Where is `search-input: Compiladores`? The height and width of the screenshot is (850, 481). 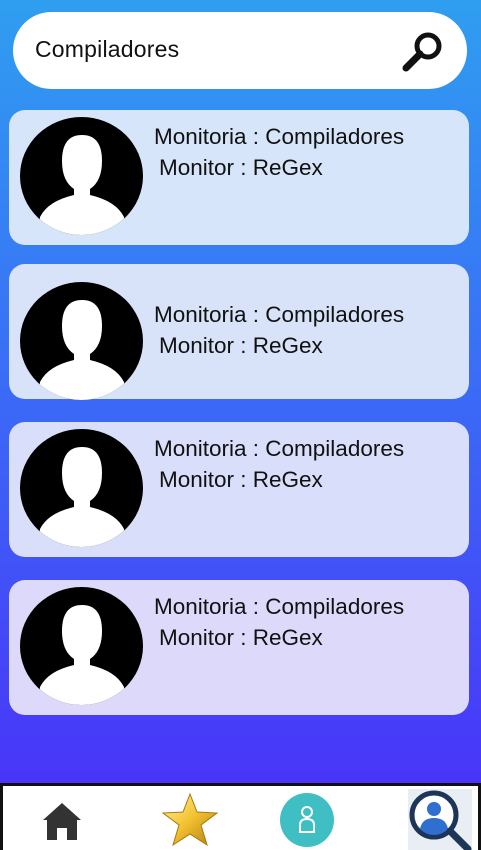
search-input: Compiladores is located at coordinates (107, 49).